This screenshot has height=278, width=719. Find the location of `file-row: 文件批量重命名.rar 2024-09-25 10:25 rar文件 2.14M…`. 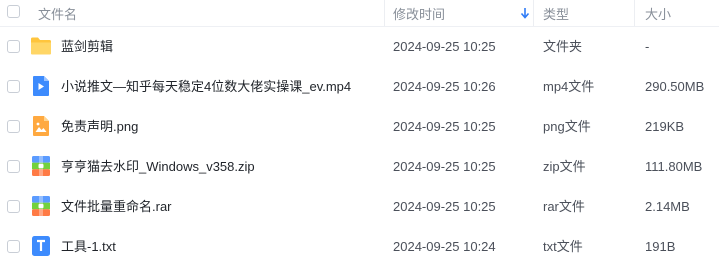

file-row: 文件批量重命名.rar 2024-09-25 10:25 rar文件 2.14M… is located at coordinates (359, 207).